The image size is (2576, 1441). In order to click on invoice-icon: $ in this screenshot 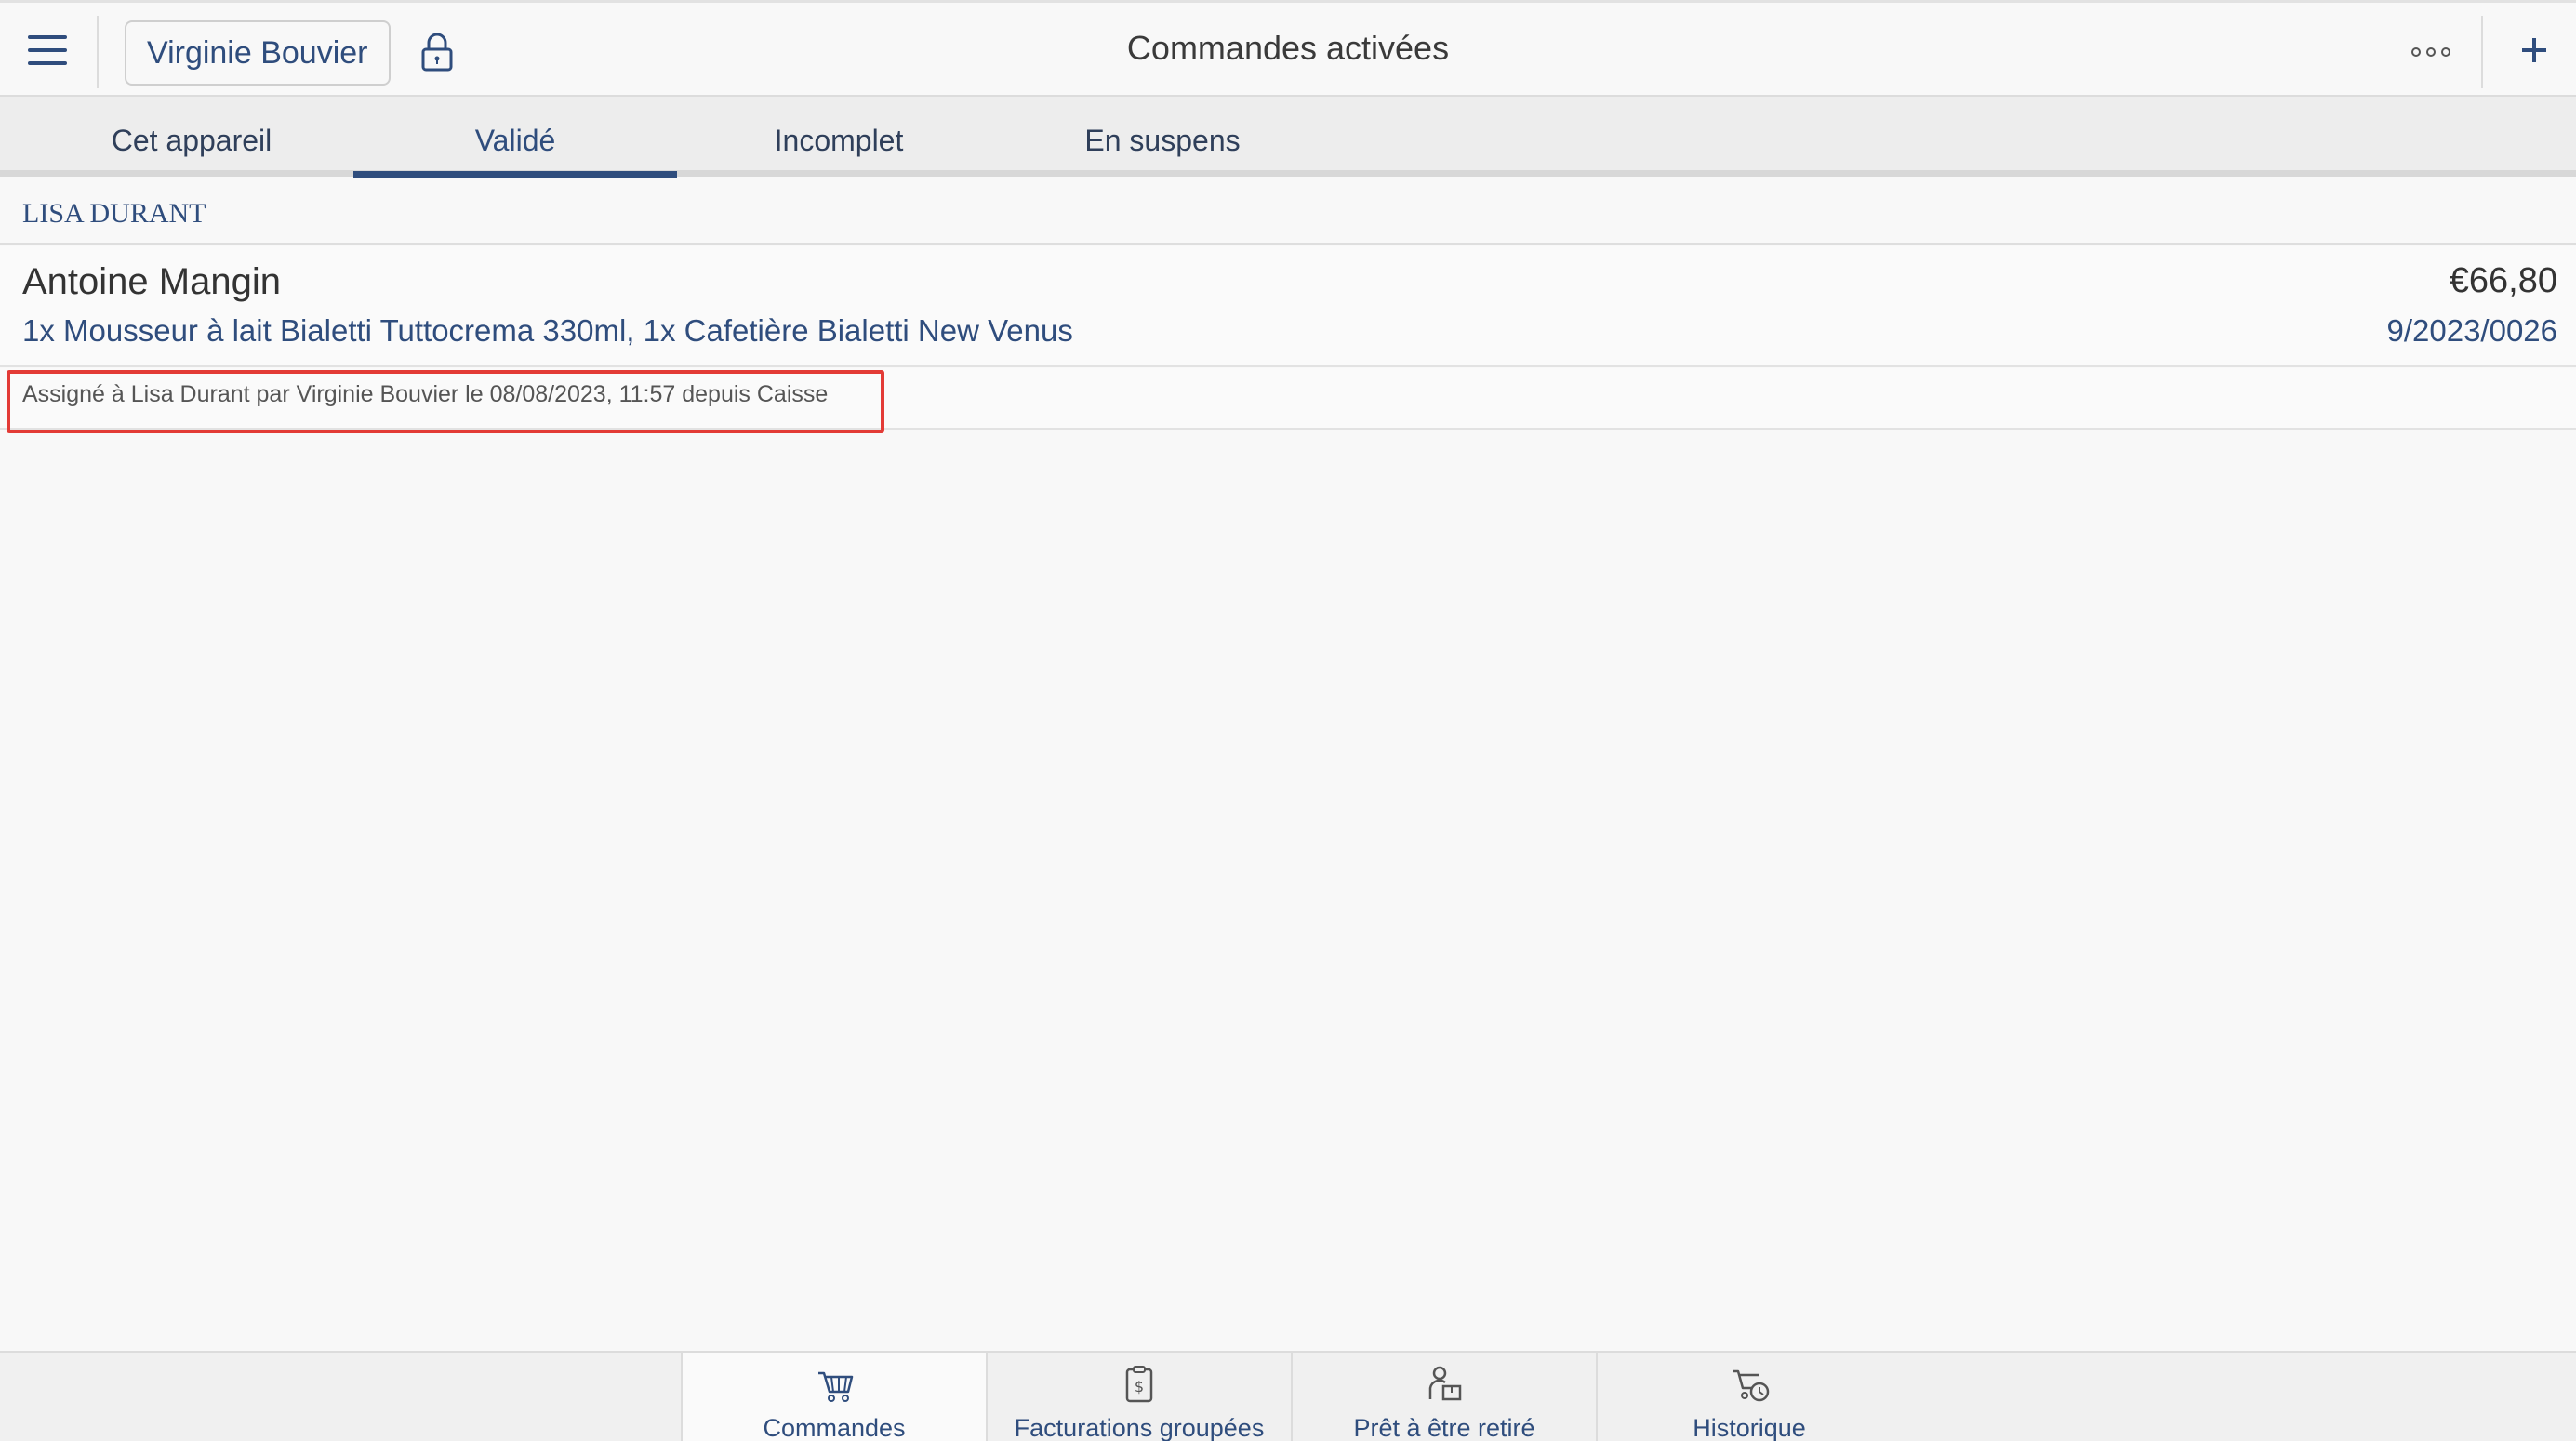, I will do `click(1139, 1384)`.